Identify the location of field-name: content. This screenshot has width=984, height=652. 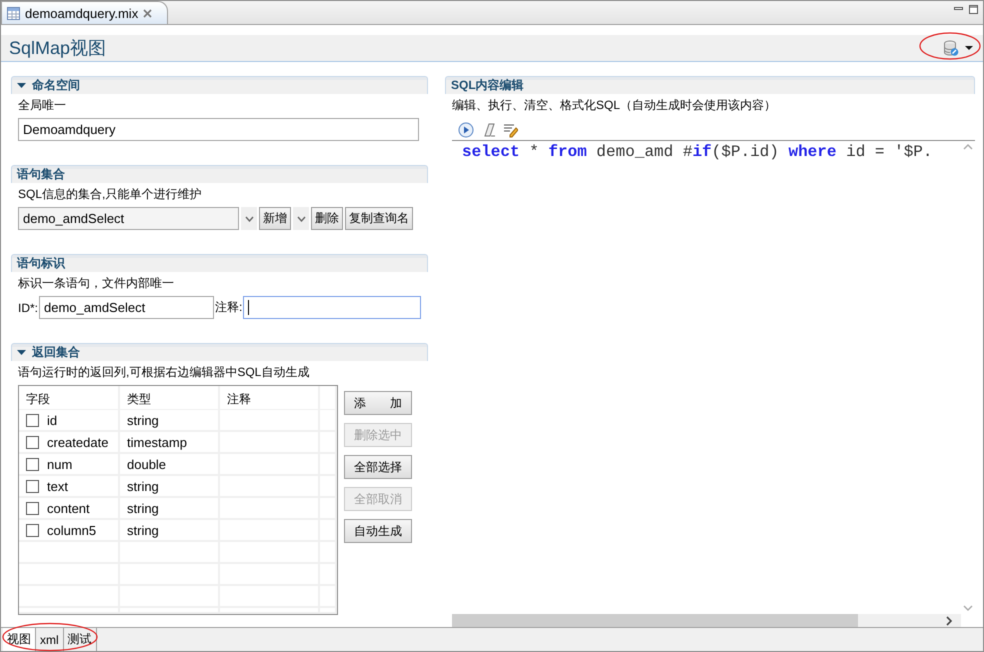
(68, 508).